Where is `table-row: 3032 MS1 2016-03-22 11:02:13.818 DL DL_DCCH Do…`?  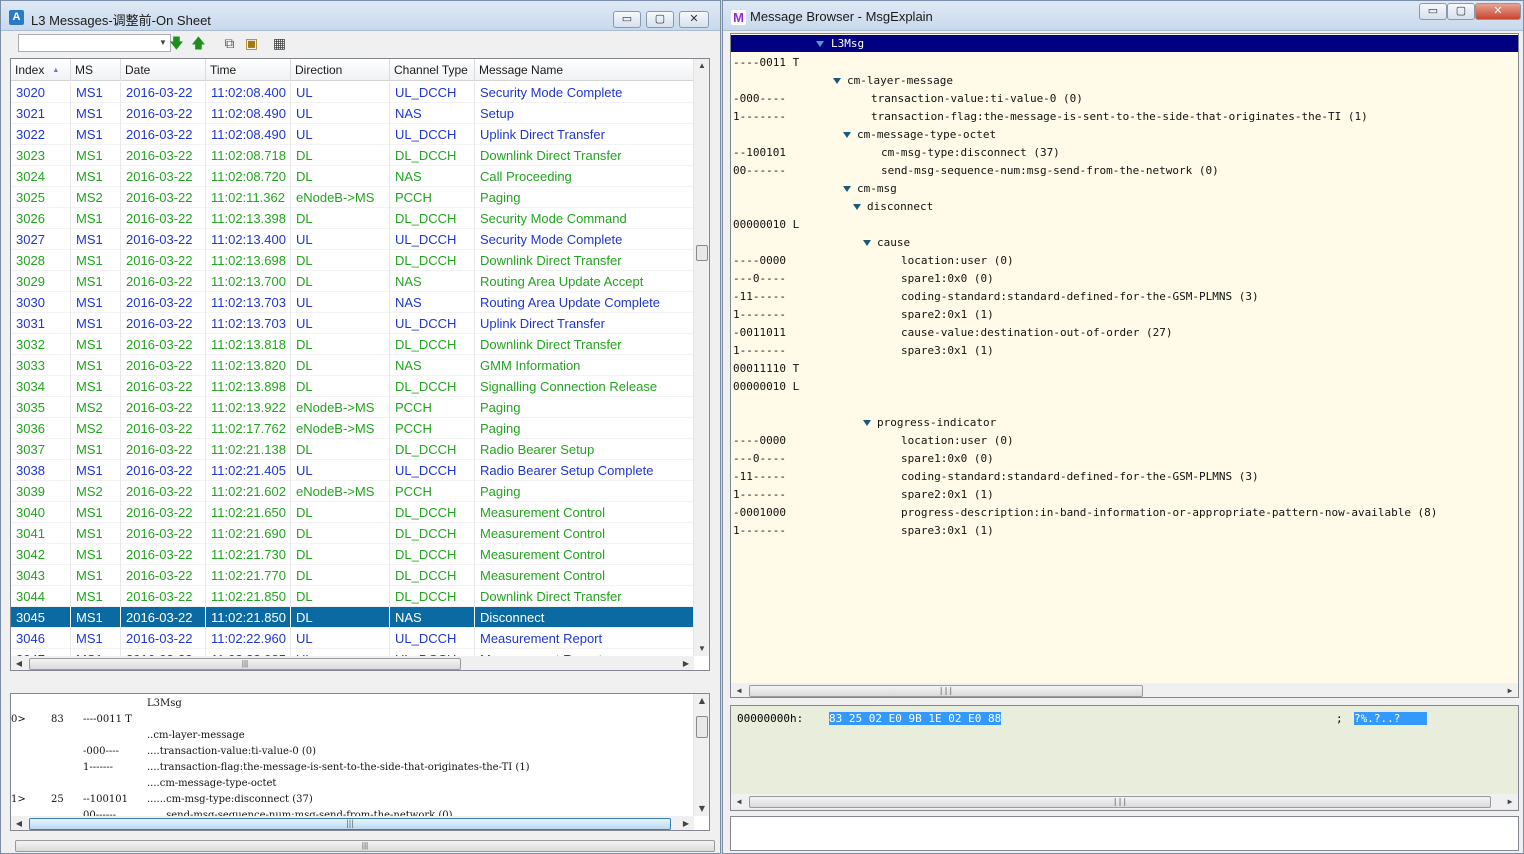
table-row: 3032 MS1 2016-03-22 11:02:13.818 DL DL_DCCH Do… is located at coordinates (352, 344).